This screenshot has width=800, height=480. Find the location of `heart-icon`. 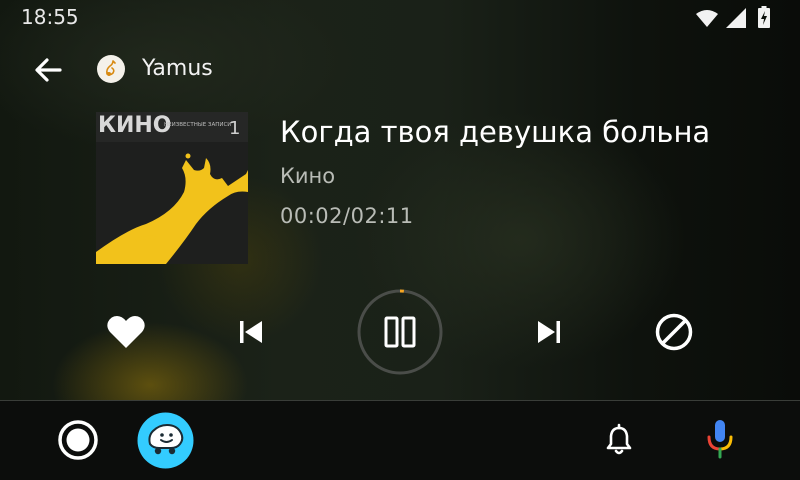

heart-icon is located at coordinates (126, 332).